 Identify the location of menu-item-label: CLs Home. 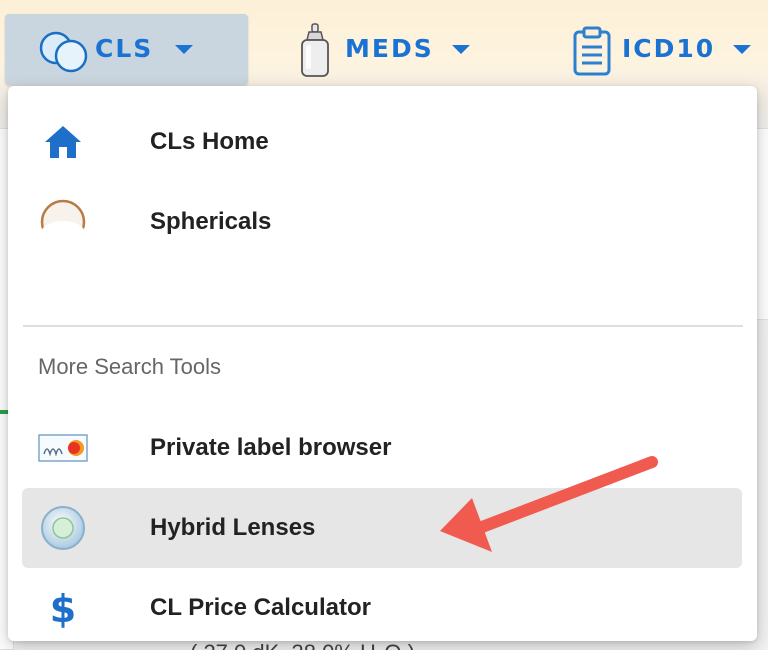
(209, 141).